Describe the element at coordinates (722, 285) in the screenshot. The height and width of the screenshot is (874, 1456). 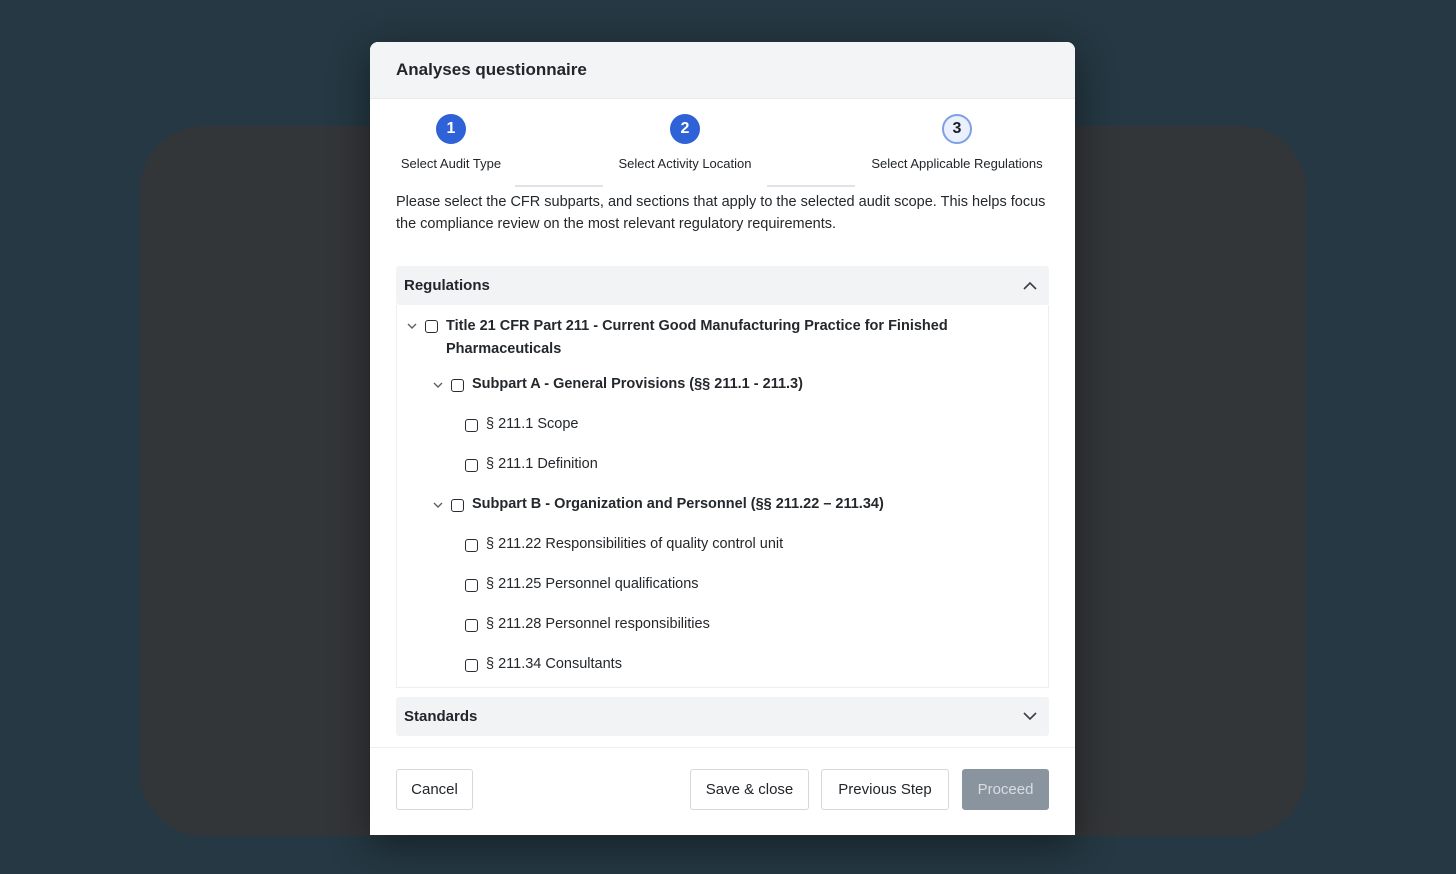
I see `regulations-accordion-header: Regulations` at that location.